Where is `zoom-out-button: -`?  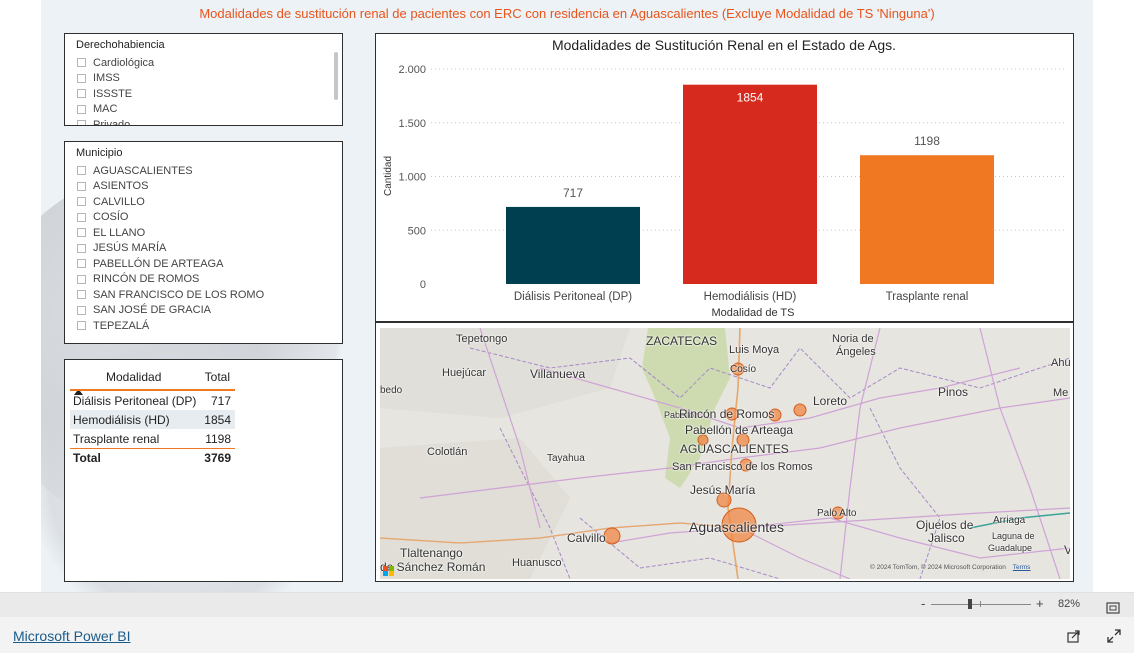 zoom-out-button: - is located at coordinates (923, 603).